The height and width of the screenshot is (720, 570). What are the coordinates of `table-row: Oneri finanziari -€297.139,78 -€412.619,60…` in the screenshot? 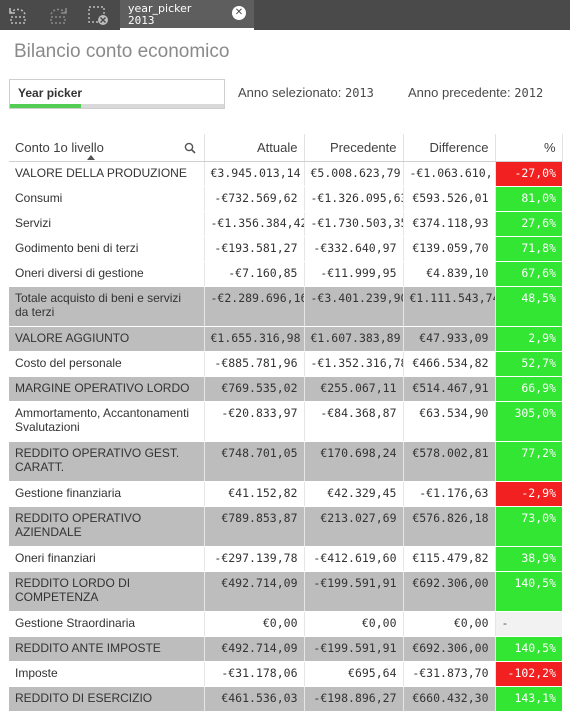 It's located at (285, 559).